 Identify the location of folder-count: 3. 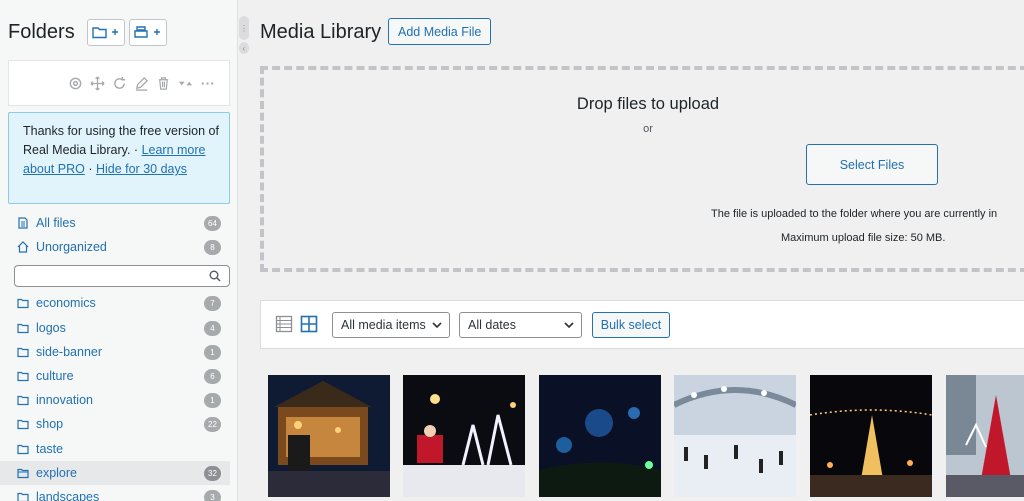
(212, 495).